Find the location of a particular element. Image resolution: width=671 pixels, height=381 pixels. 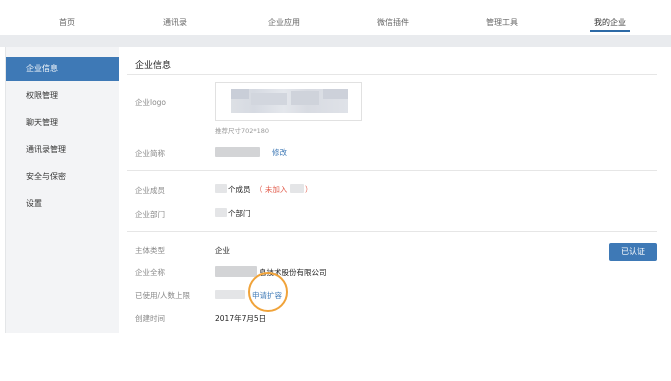

logo-label: 企业logo is located at coordinates (151, 102).